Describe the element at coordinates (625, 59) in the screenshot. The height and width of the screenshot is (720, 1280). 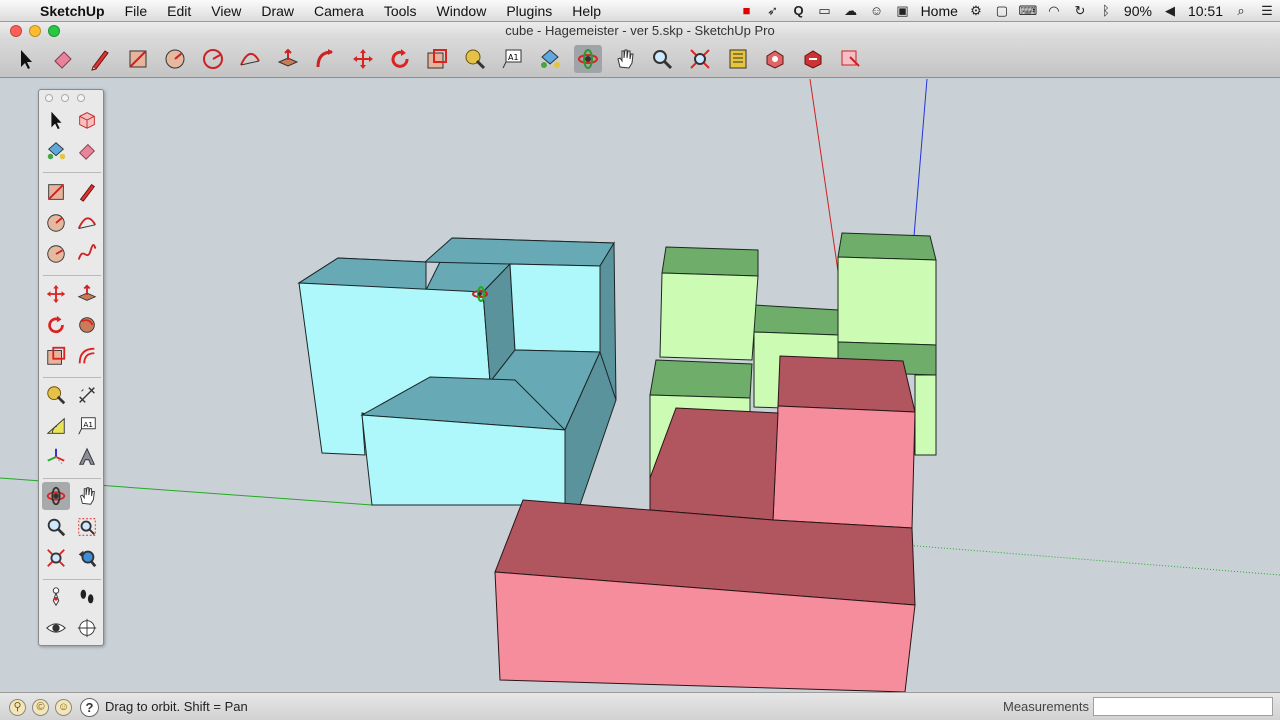
I see `toolbar-pan-button` at that location.